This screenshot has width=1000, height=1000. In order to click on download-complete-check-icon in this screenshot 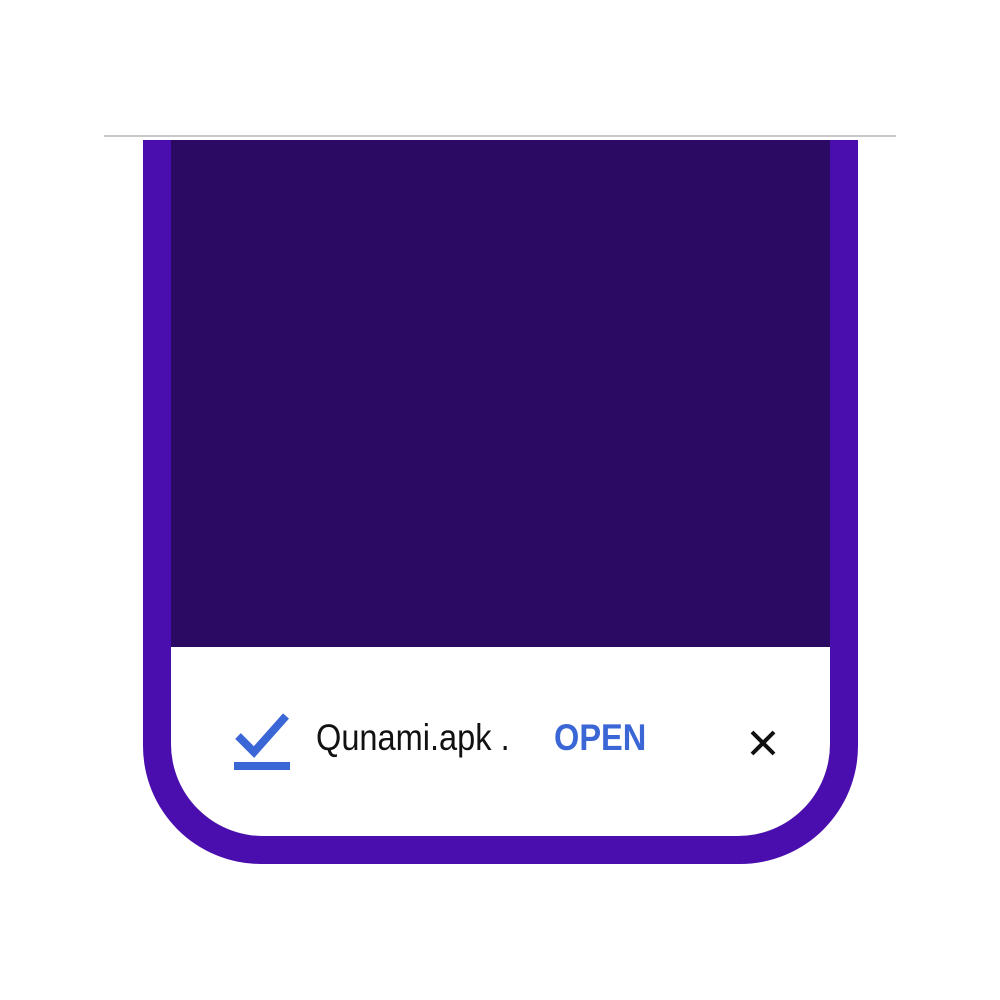, I will do `click(262, 741)`.